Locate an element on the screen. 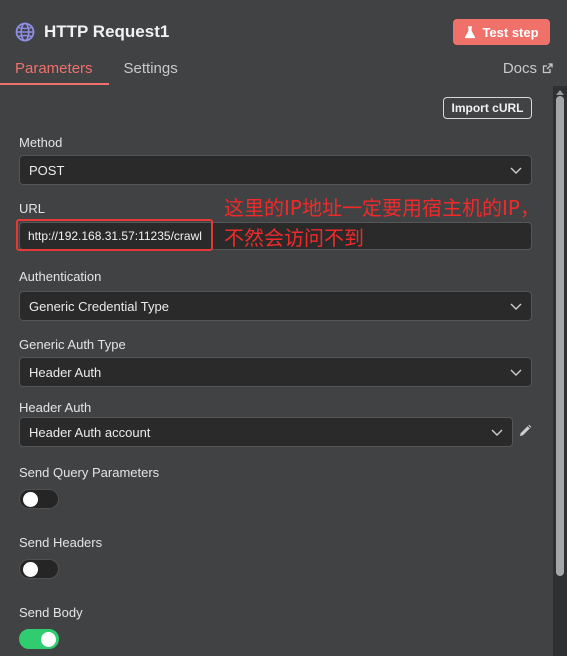  tab-parameters: Parameters is located at coordinates (54, 71).